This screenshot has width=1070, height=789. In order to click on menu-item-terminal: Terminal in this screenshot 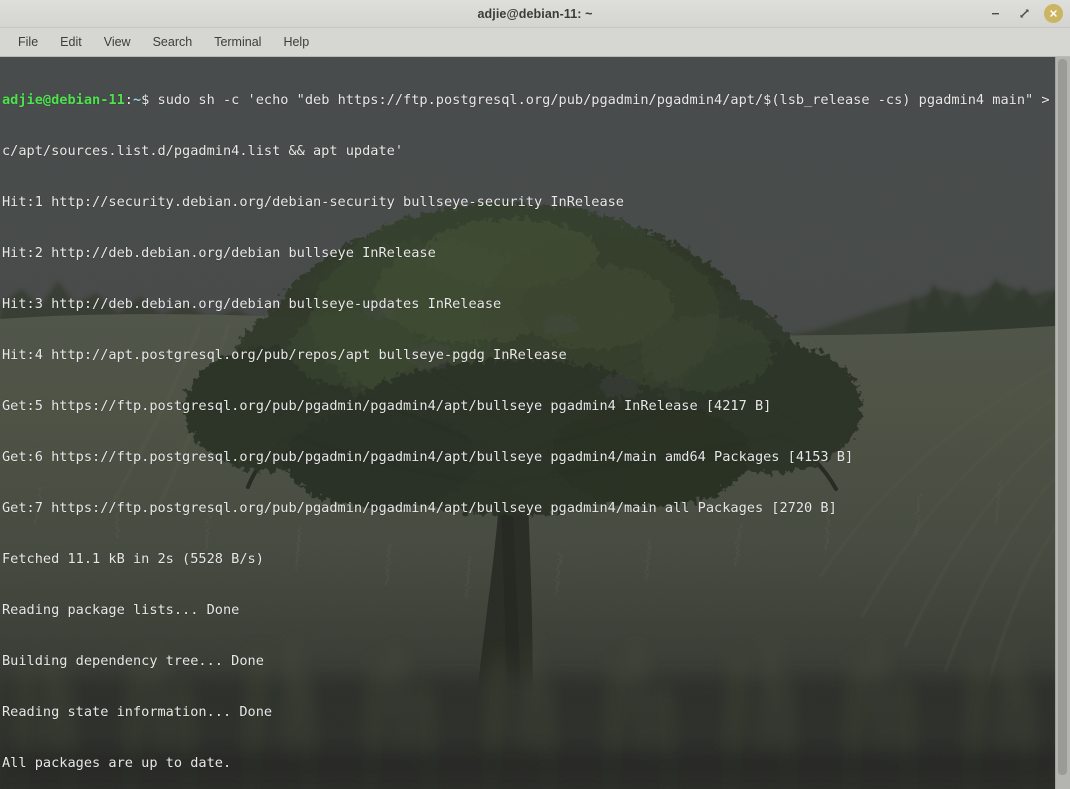, I will do `click(237, 42)`.